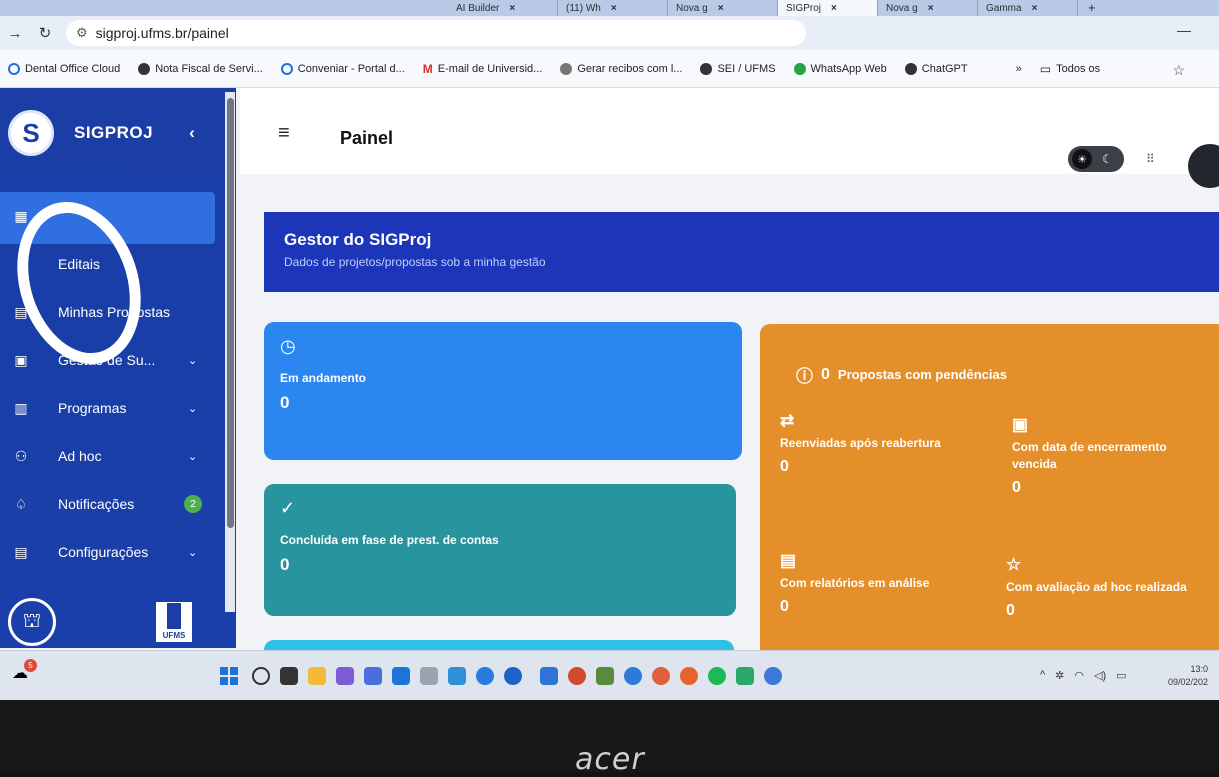  What do you see at coordinates (193, 360) in the screenshot?
I see `chevron-down-icon: ⌄` at bounding box center [193, 360].